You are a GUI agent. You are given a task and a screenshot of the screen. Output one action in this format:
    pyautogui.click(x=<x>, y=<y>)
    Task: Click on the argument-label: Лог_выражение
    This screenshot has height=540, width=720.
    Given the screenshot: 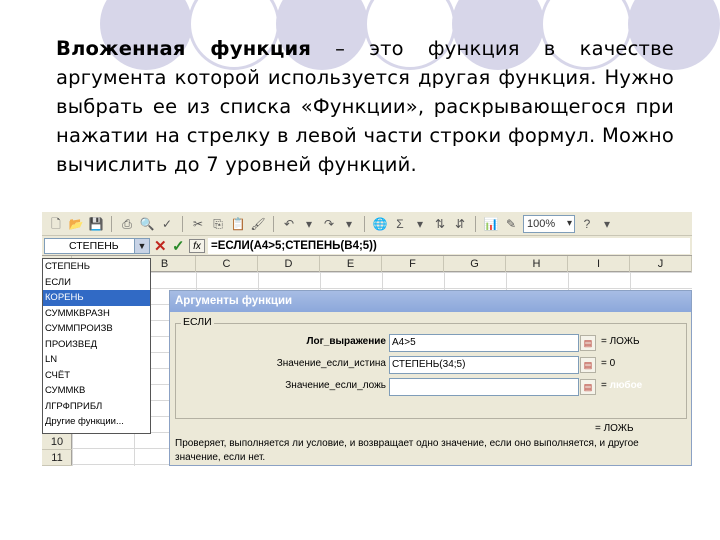 What is the action you would take?
    pyautogui.click(x=346, y=341)
    